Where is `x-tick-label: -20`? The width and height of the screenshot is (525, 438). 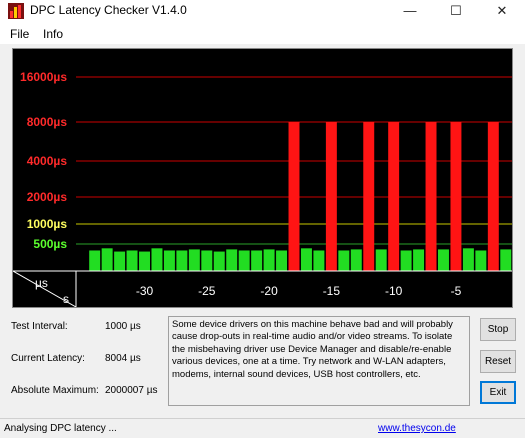
x-tick-label: -20 is located at coordinates (269, 291).